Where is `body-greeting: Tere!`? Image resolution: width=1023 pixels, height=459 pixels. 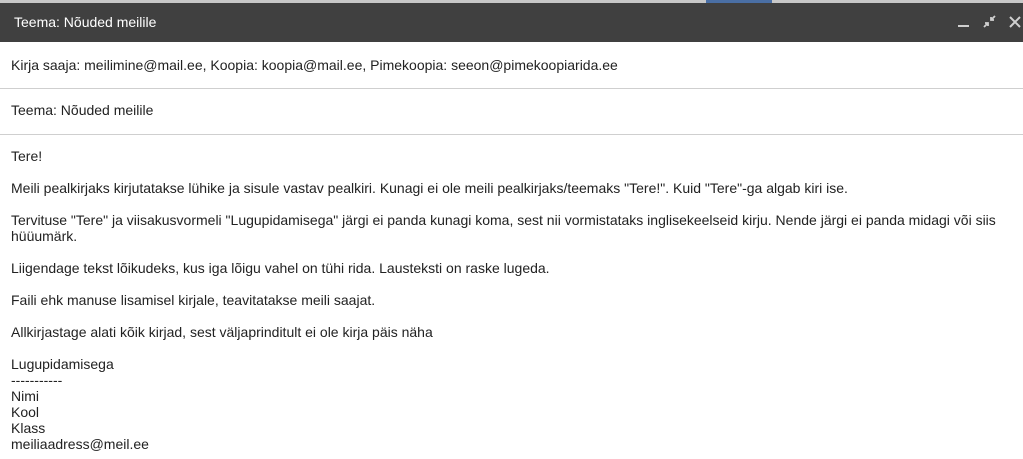
body-greeting: Tere! is located at coordinates (27, 156).